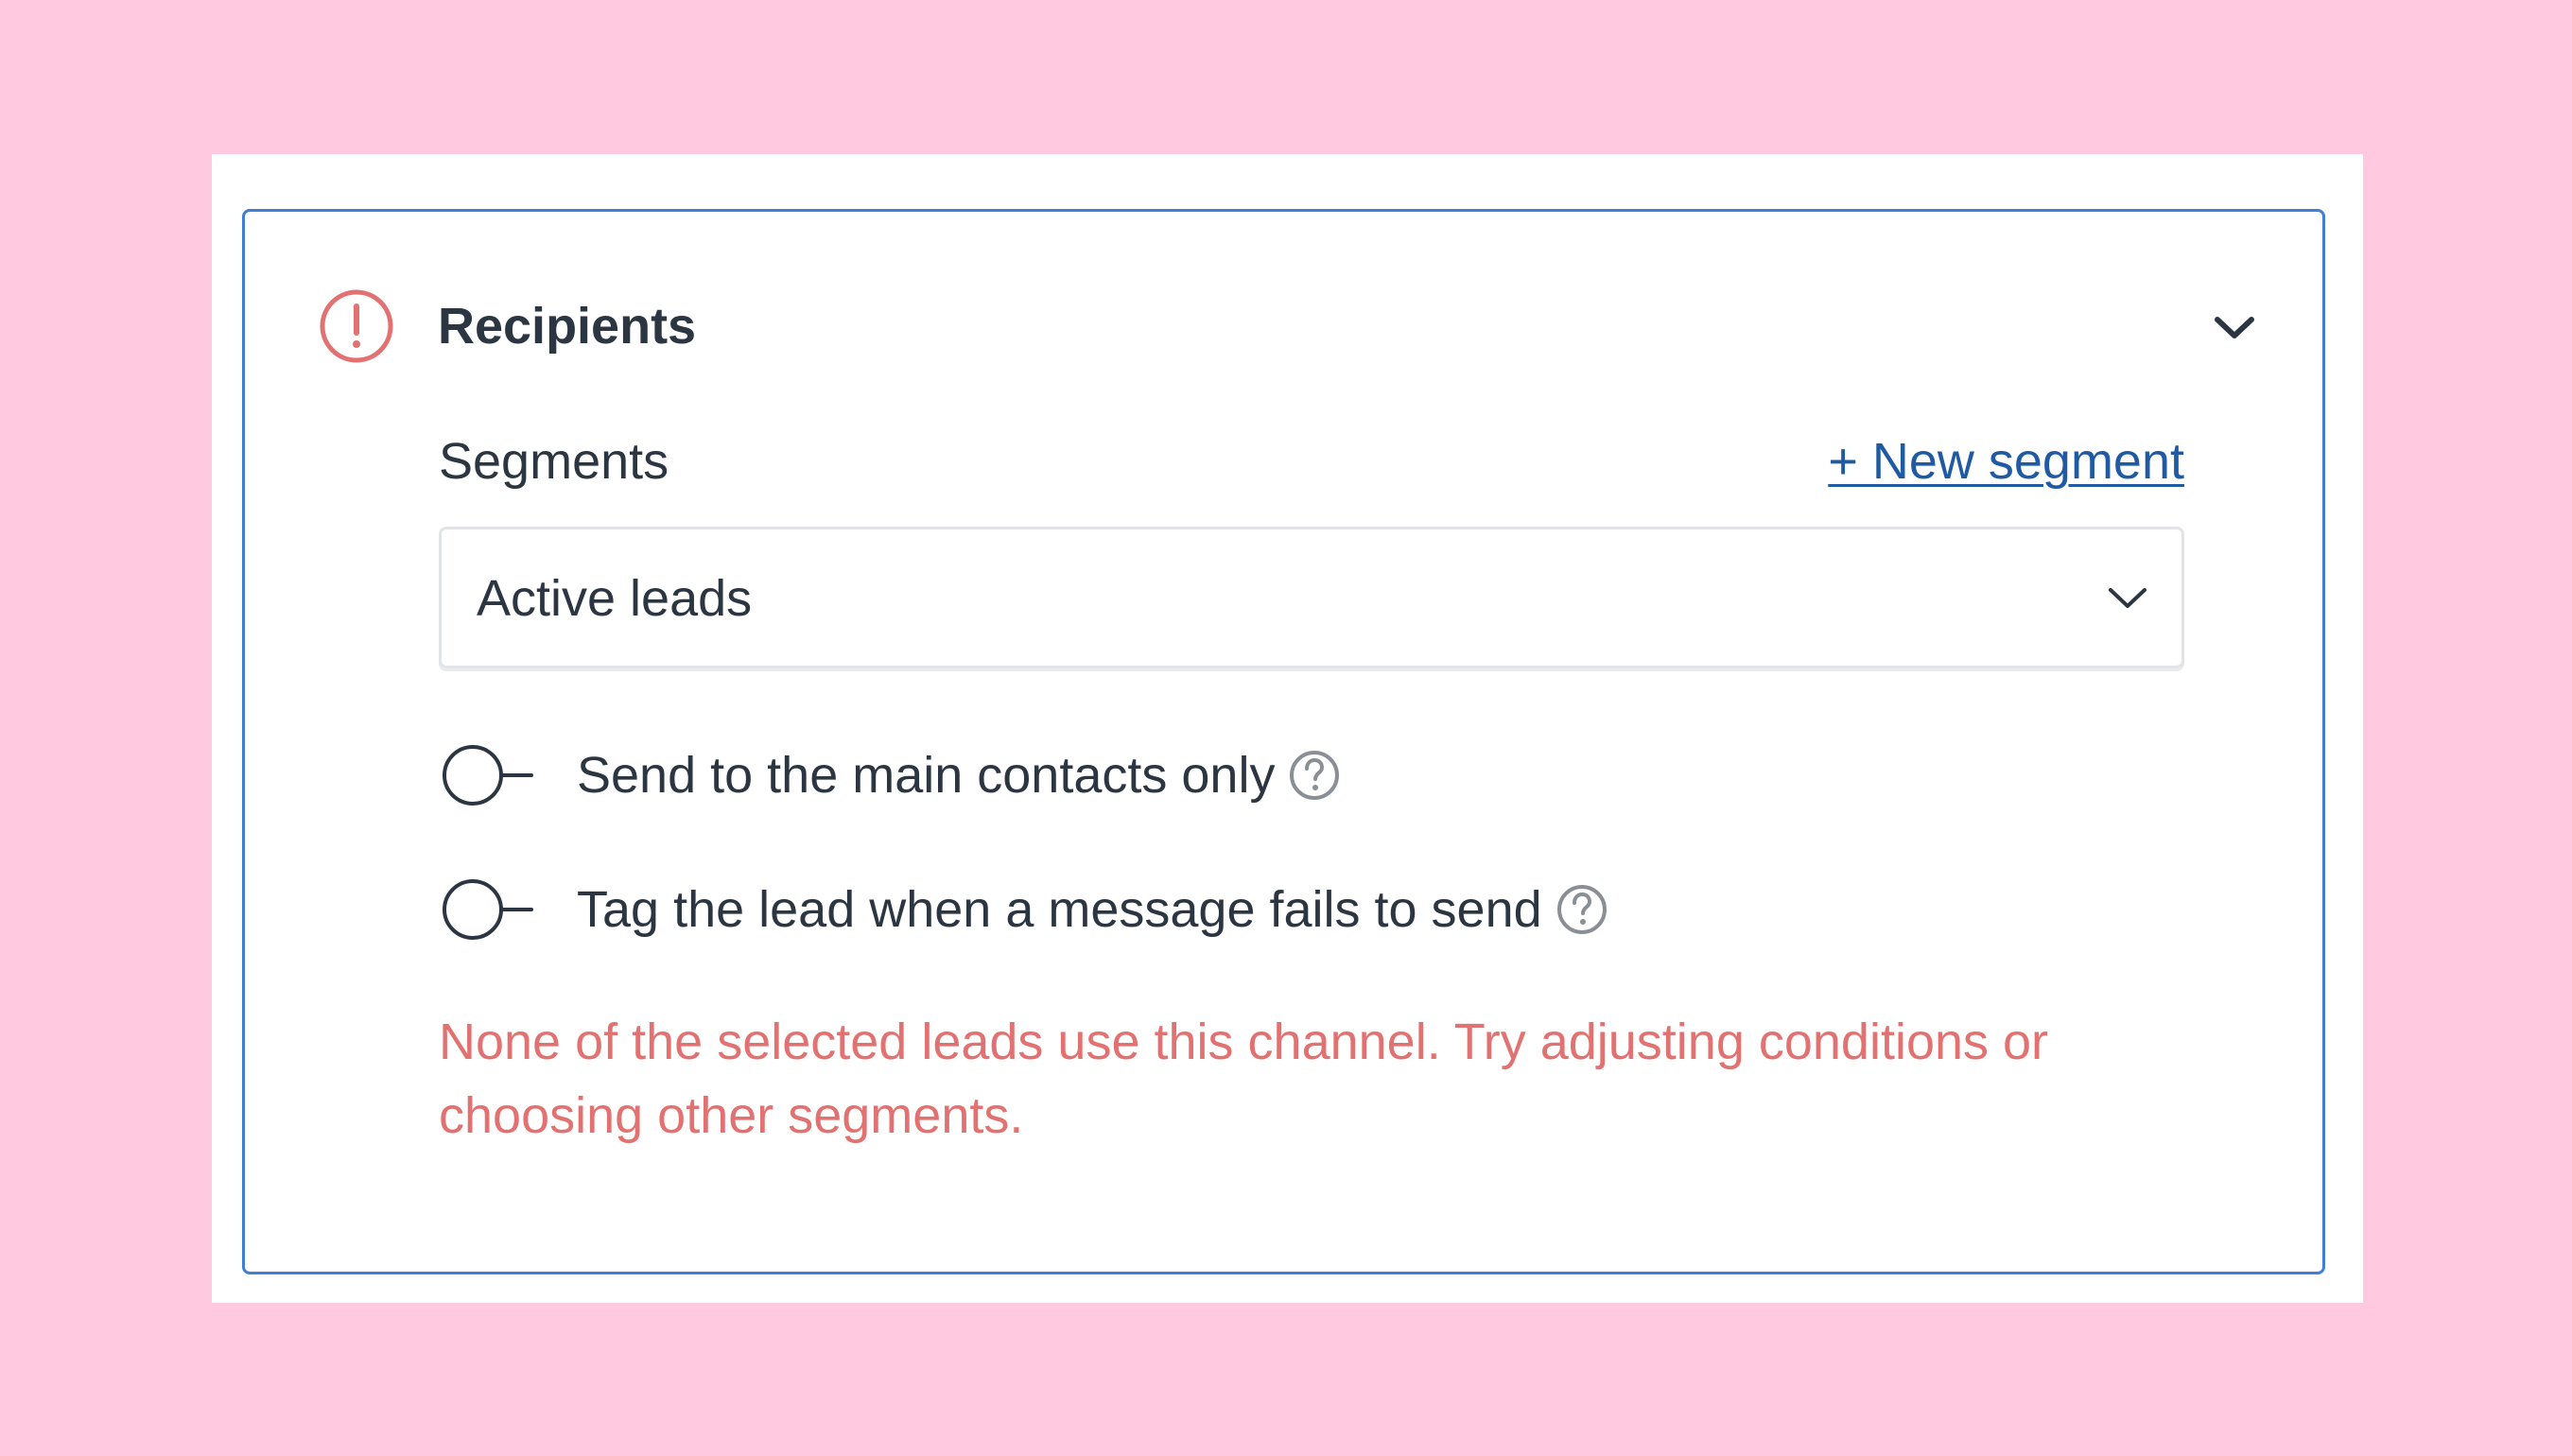 Image resolution: width=2572 pixels, height=1456 pixels. What do you see at coordinates (554, 461) in the screenshot?
I see `segments-label: Segments` at bounding box center [554, 461].